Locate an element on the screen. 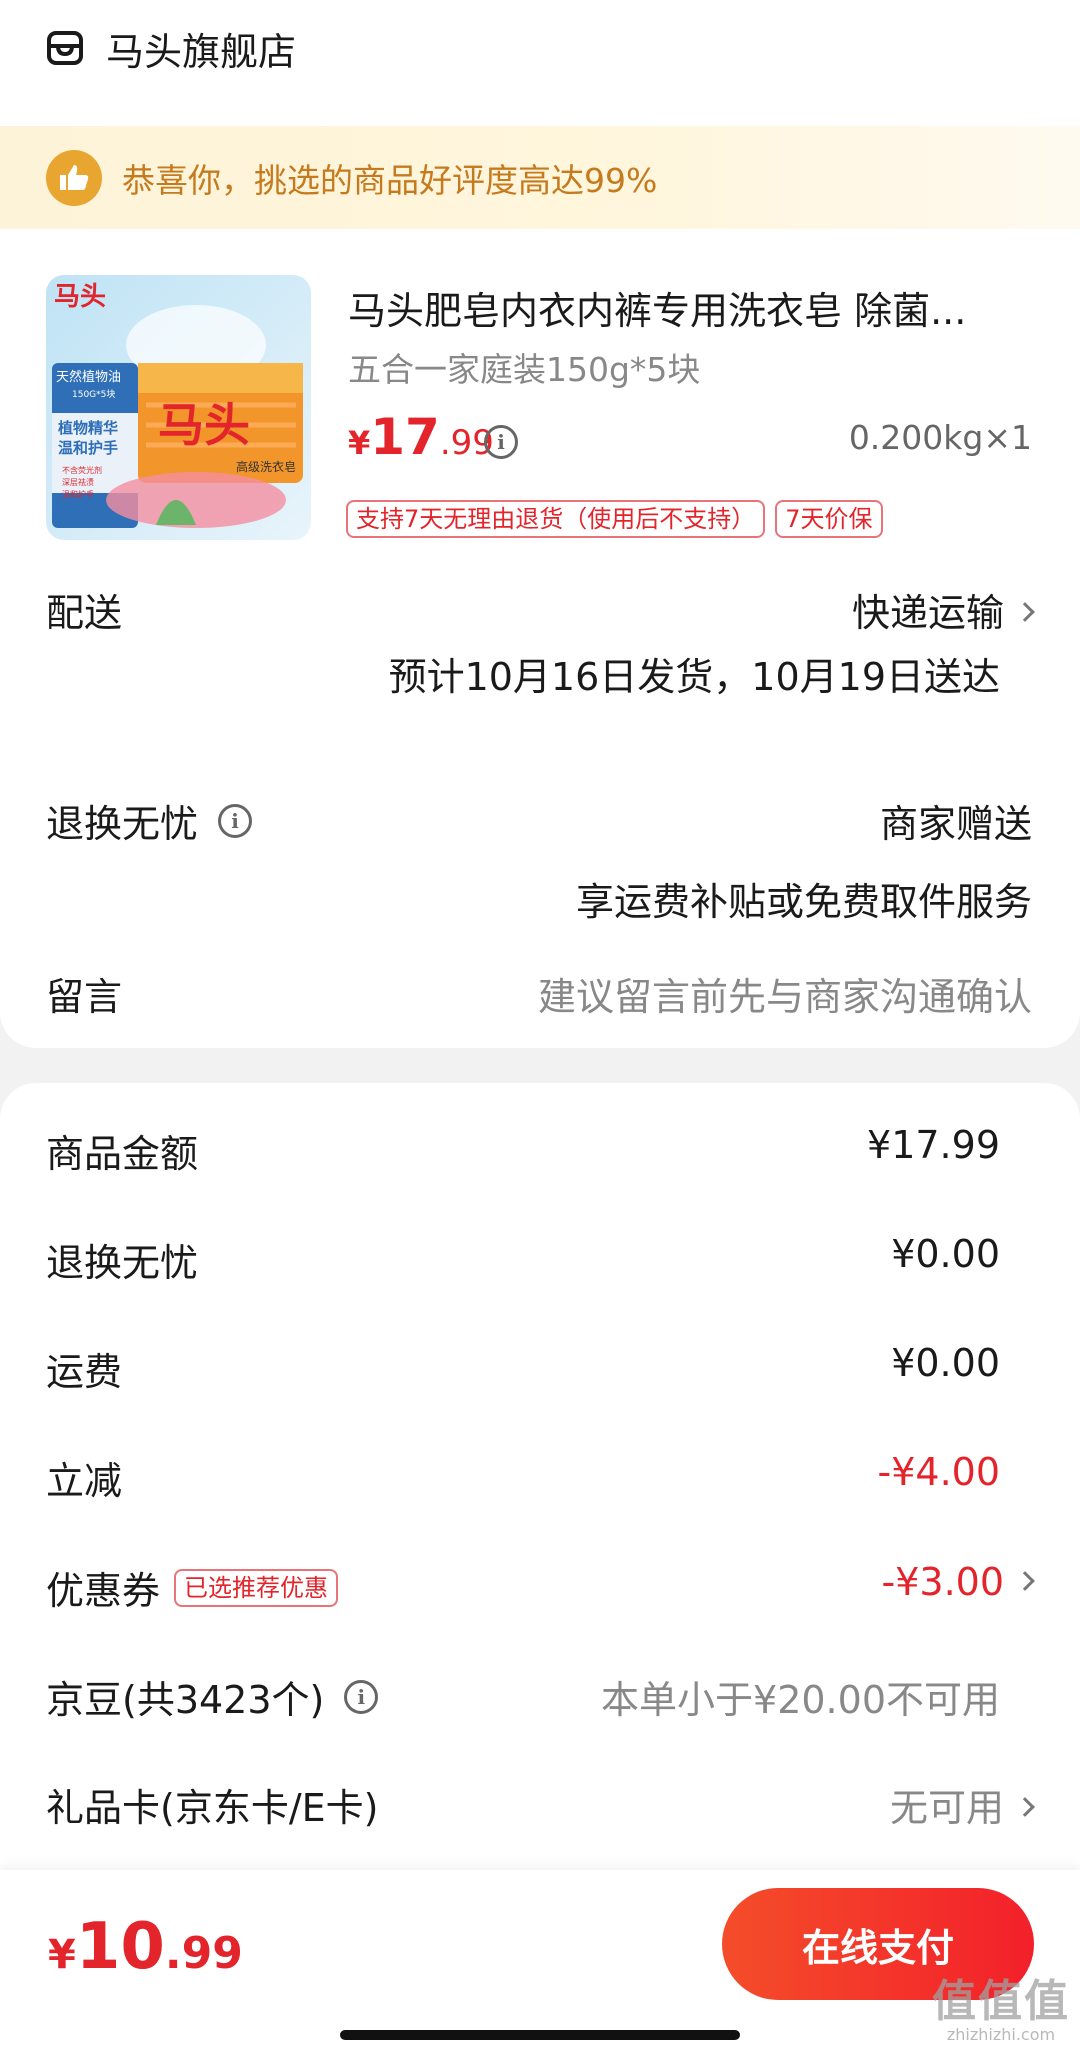  worry-free-info-icon: i is located at coordinates (235, 820).